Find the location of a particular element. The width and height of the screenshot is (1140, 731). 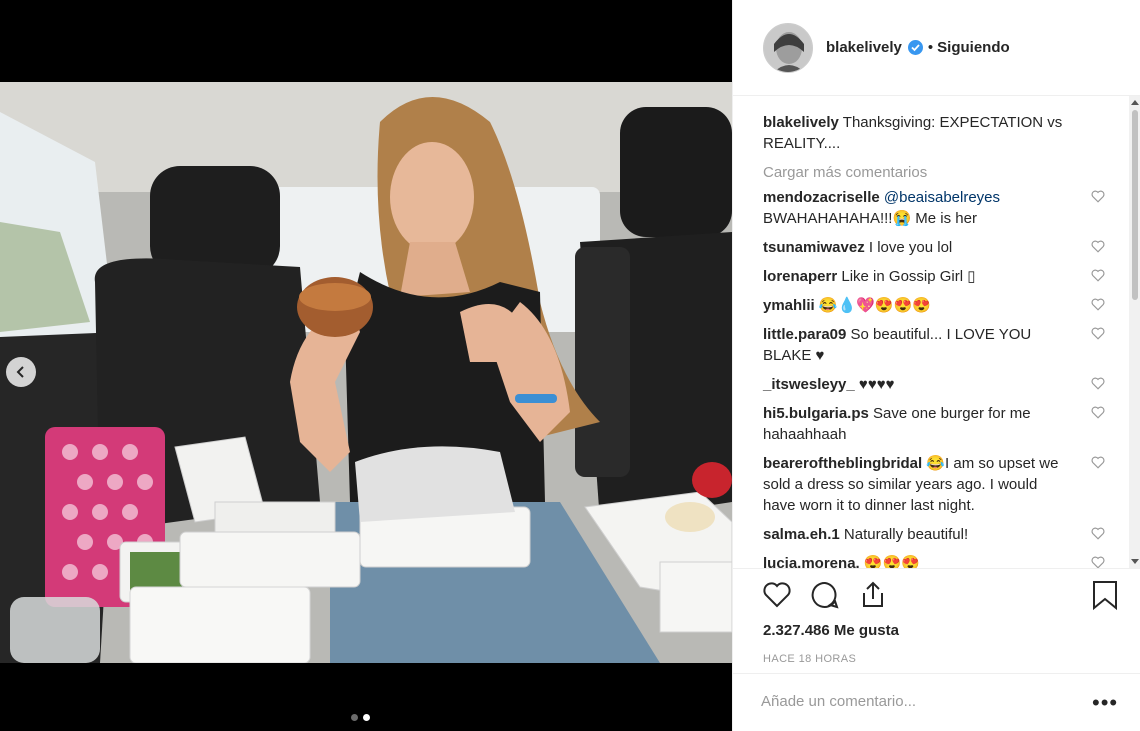

scroll-up-arrow-icon is located at coordinates (1135, 102).